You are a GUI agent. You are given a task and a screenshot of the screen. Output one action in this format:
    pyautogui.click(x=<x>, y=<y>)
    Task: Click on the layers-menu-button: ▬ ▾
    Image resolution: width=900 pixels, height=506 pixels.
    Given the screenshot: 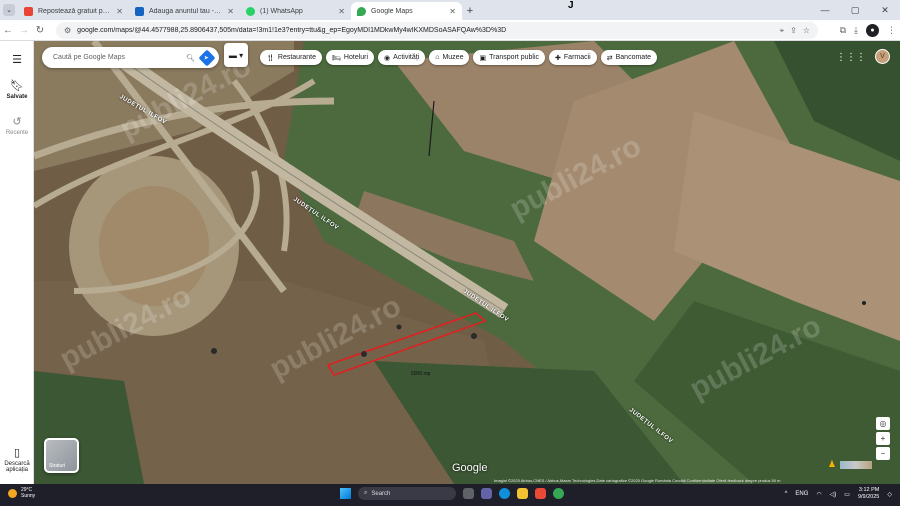 What is the action you would take?
    pyautogui.click(x=236, y=55)
    